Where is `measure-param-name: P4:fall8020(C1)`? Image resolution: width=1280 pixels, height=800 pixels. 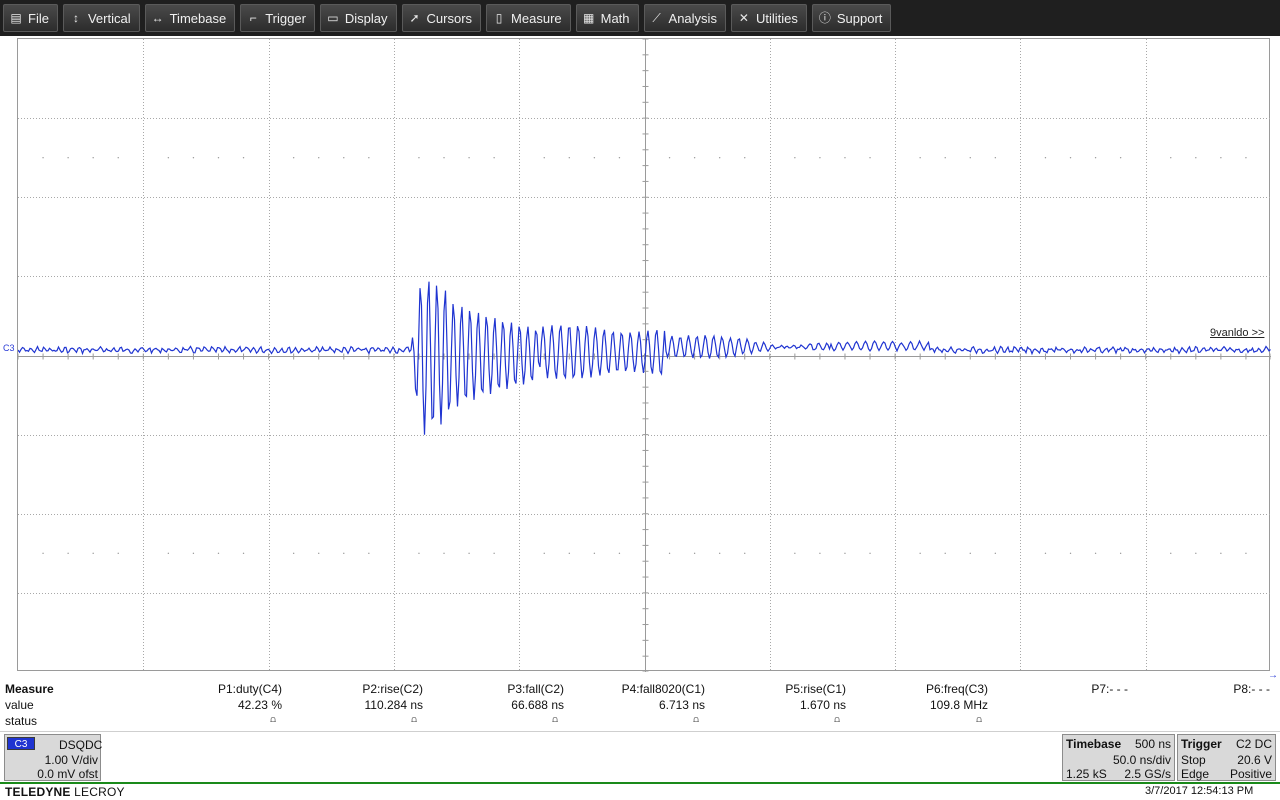 measure-param-name: P4:fall8020(C1) is located at coordinates (640, 689).